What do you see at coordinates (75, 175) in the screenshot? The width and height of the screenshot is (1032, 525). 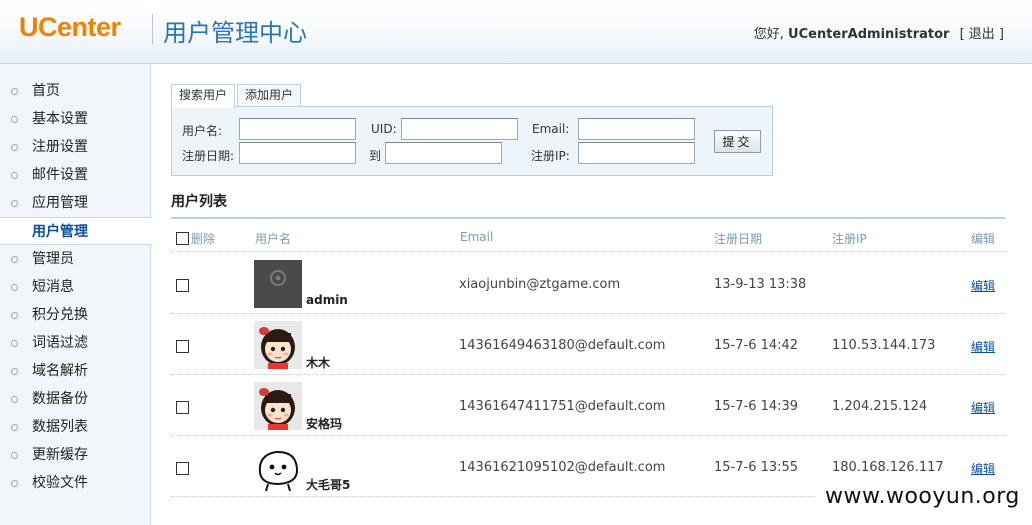 I see `sidebar-item: 邮件设置` at bounding box center [75, 175].